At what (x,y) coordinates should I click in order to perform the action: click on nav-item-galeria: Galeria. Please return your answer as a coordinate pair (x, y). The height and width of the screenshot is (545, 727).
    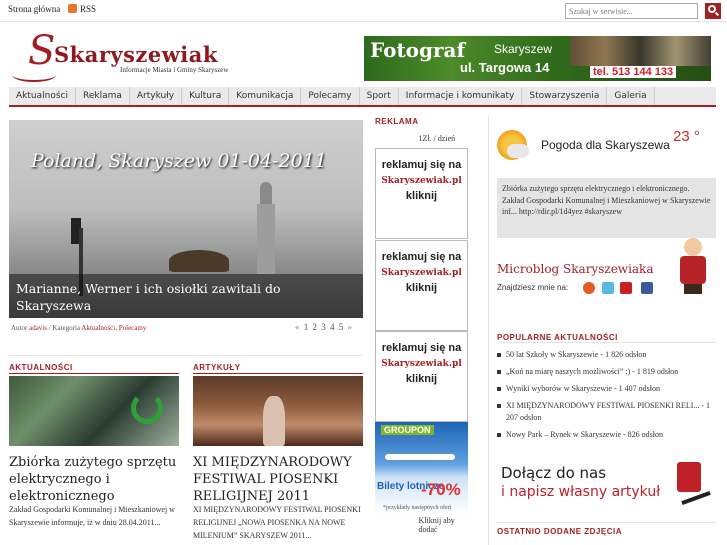
    Looking at the image, I should click on (631, 96).